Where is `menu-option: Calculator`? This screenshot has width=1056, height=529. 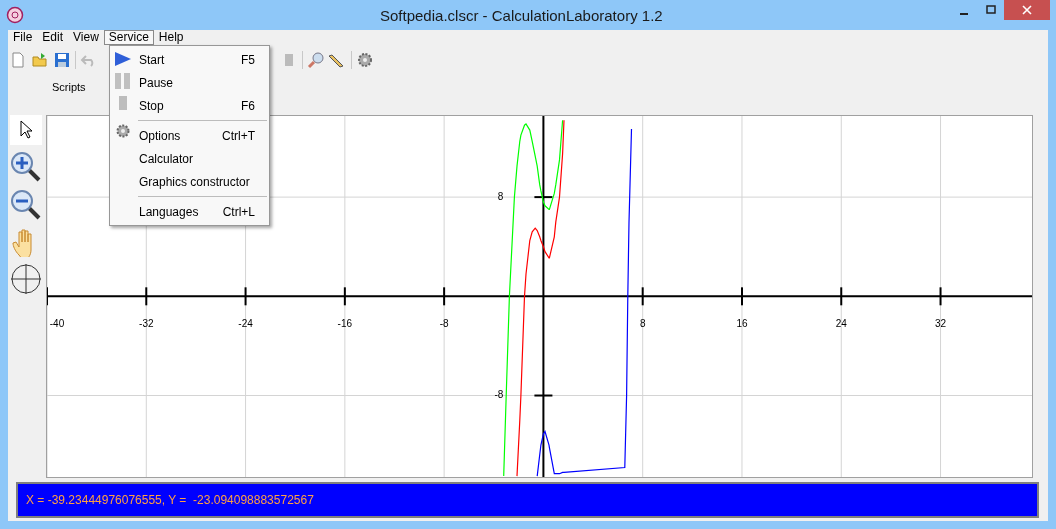
menu-option: Calculator is located at coordinates (189, 158).